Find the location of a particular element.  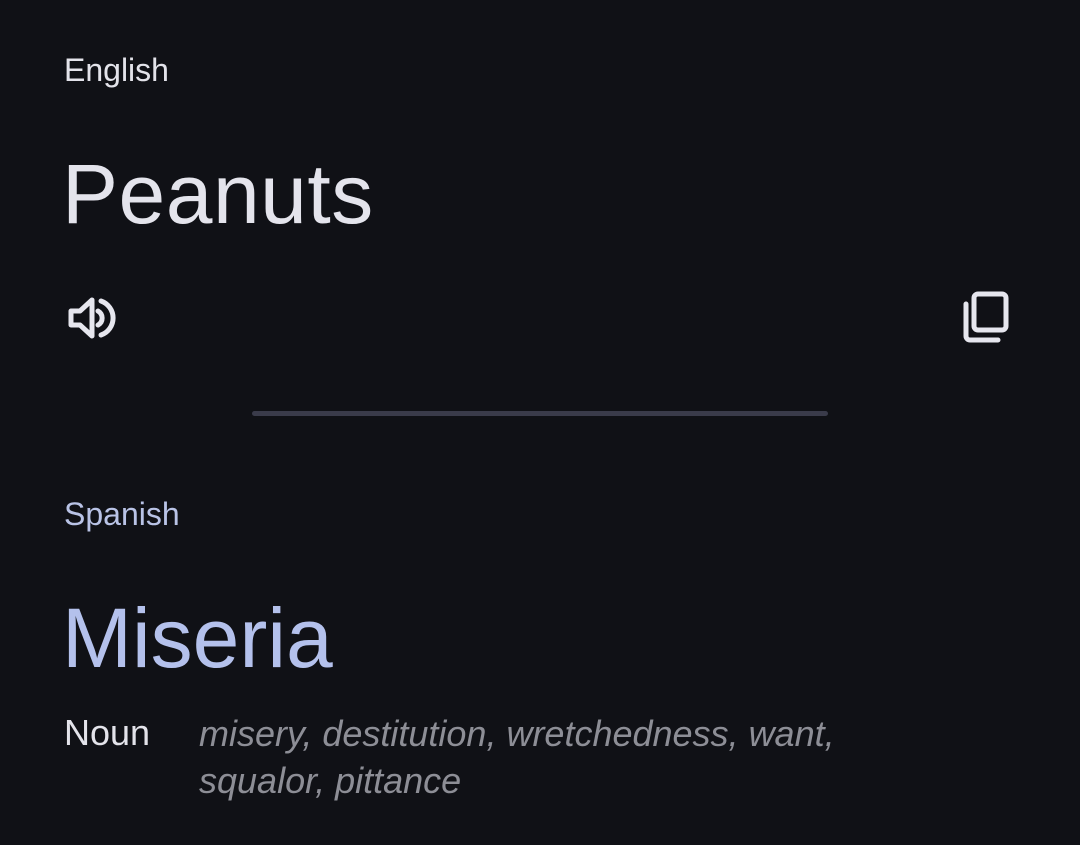

translated-text: Miseria is located at coordinates (197, 638).